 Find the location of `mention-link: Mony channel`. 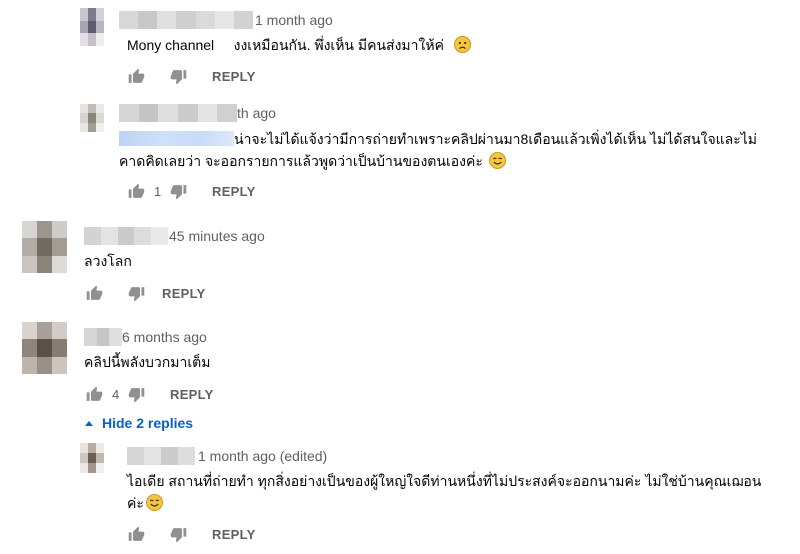

mention-link: Mony channel is located at coordinates (170, 45).